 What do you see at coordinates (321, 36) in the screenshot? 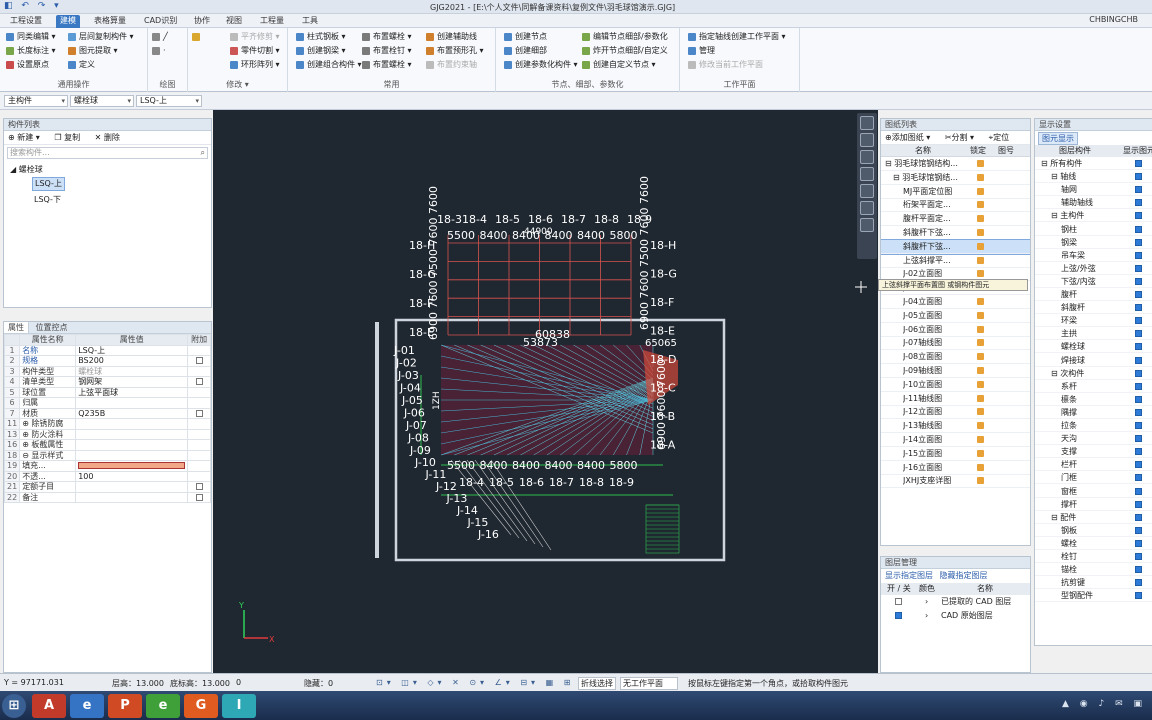
I see `column-plate-button: 柱式钢板 ▾` at bounding box center [321, 36].